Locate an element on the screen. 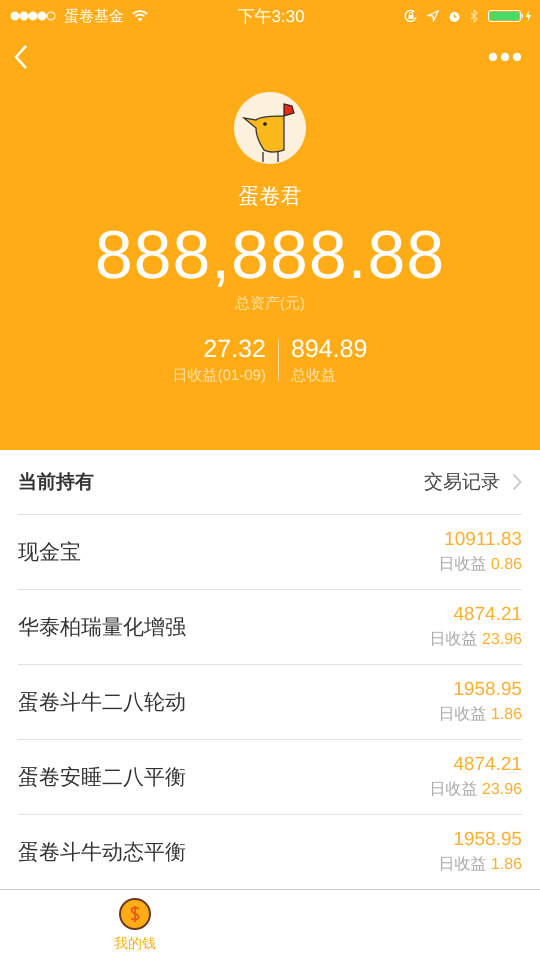 Image resolution: width=540 pixels, height=960 pixels. section-title: 当前持有 is located at coordinates (56, 483).